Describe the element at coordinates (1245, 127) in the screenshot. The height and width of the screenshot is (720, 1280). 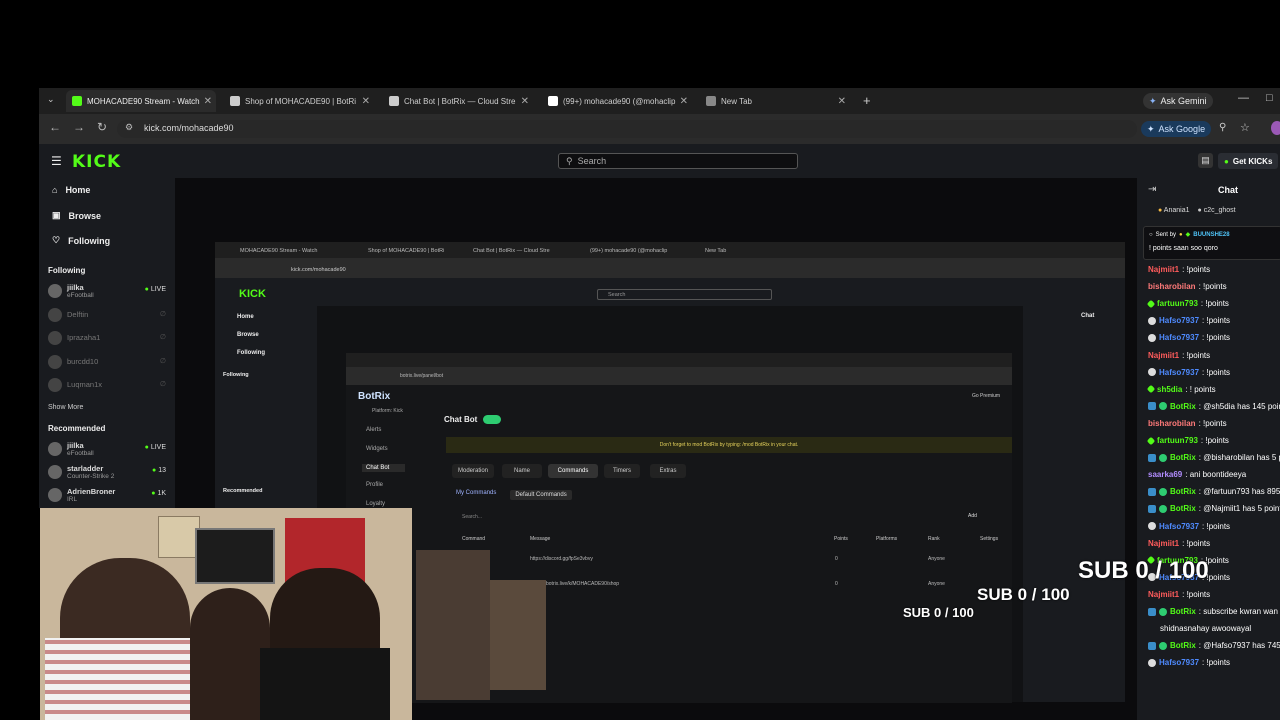
I see `bookmark-star-icon: ☆` at that location.